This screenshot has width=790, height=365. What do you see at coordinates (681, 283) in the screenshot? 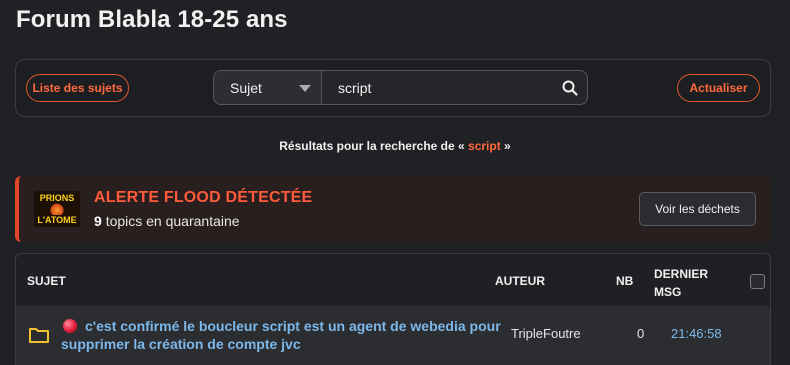
I see `column-header-last-message: DERNIER MSG` at bounding box center [681, 283].